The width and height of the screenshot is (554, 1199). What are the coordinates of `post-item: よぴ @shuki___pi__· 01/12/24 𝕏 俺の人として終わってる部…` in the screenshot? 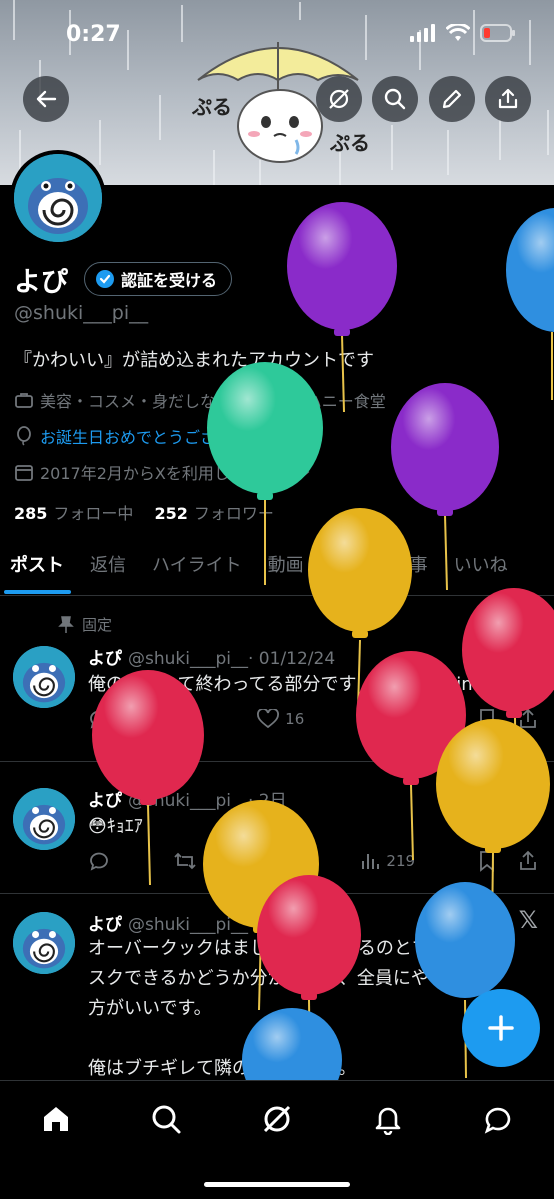 It's located at (277, 680).